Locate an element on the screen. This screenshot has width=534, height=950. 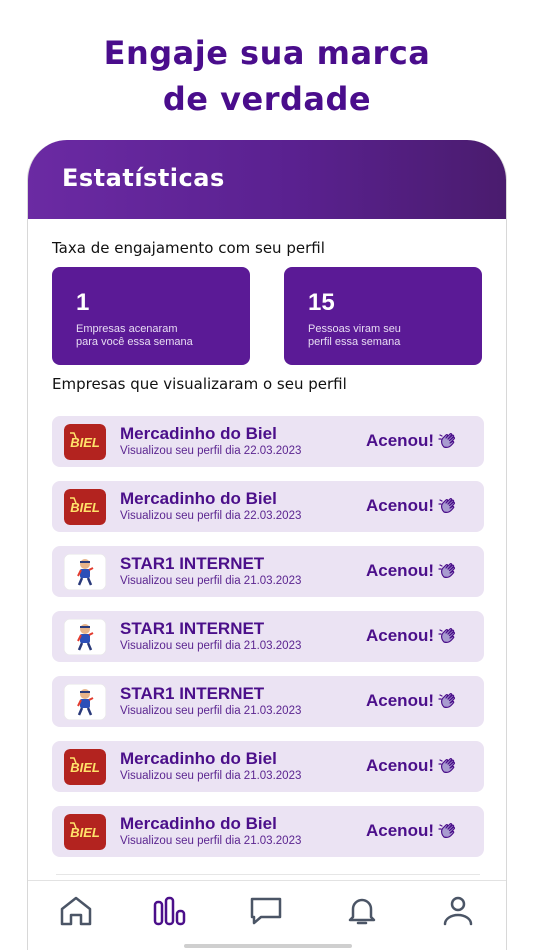
stat-desc-line: para você essa semana is located at coordinates (134, 342).